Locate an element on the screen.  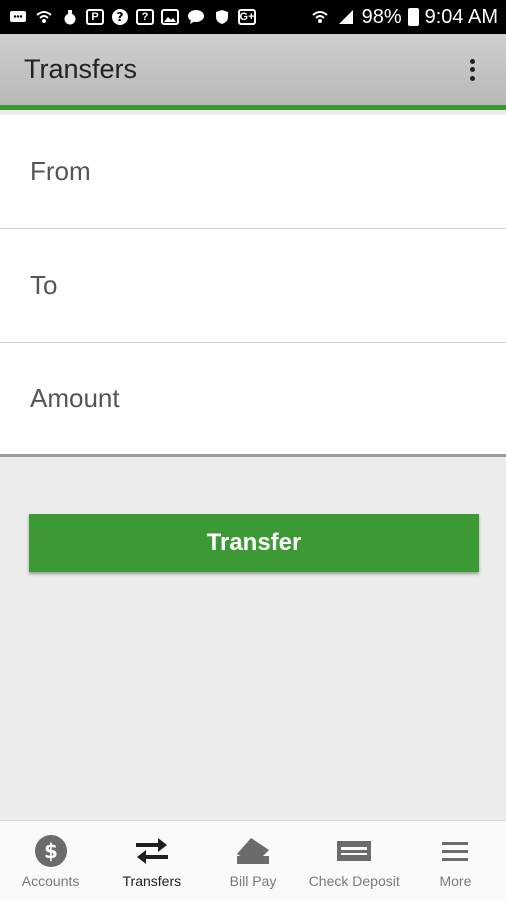
to-account-field: To is located at coordinates (253, 286).